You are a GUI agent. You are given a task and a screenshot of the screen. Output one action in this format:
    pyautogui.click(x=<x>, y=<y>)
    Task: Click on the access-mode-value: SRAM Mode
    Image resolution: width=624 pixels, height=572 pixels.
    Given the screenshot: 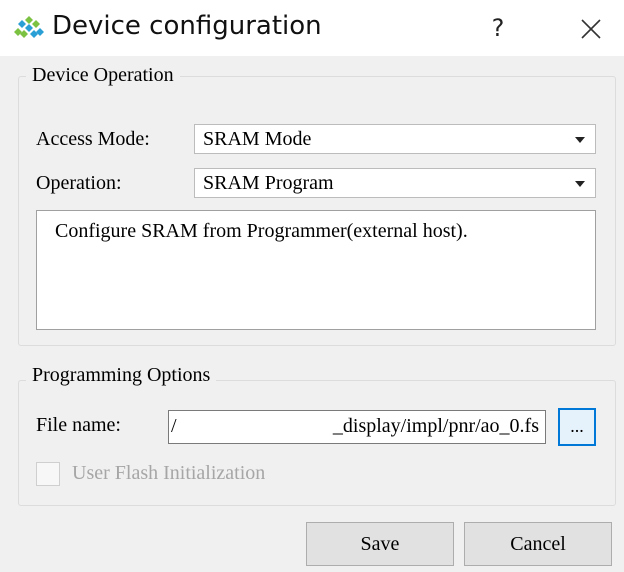 What is the action you would take?
    pyautogui.click(x=257, y=139)
    